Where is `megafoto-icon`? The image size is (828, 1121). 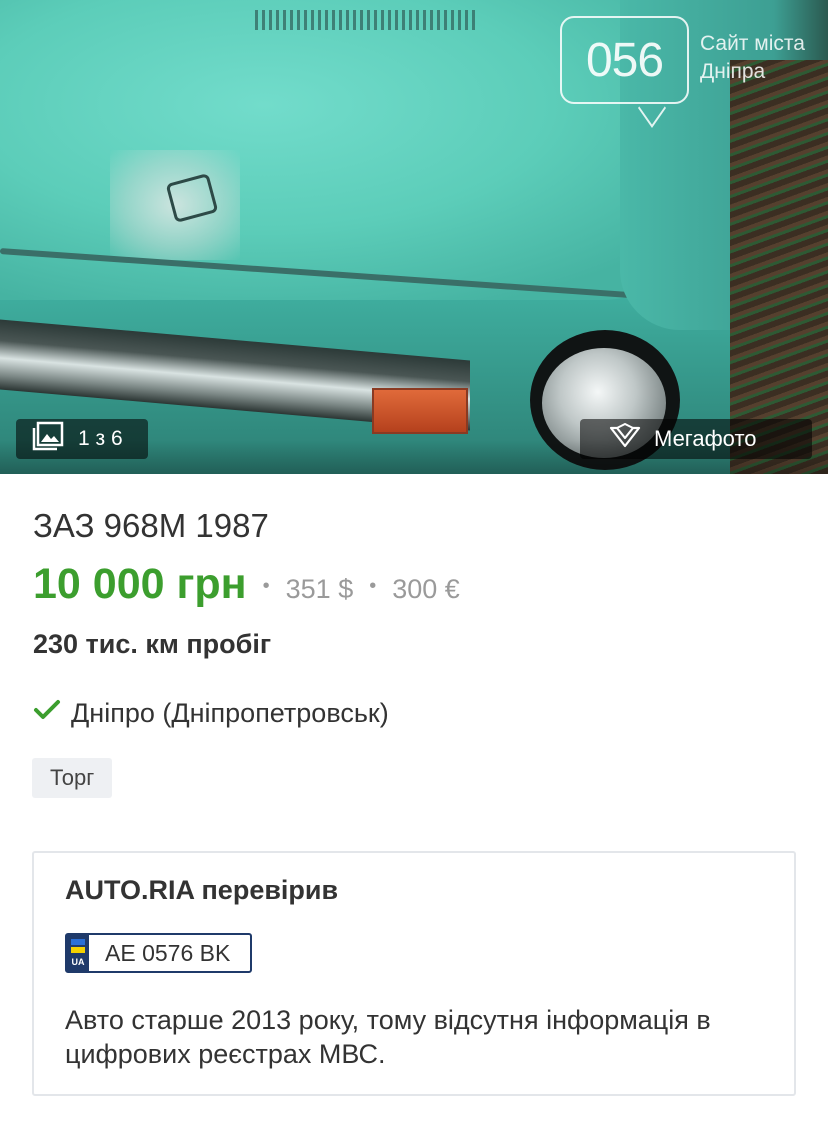
megafoto-icon is located at coordinates (625, 438).